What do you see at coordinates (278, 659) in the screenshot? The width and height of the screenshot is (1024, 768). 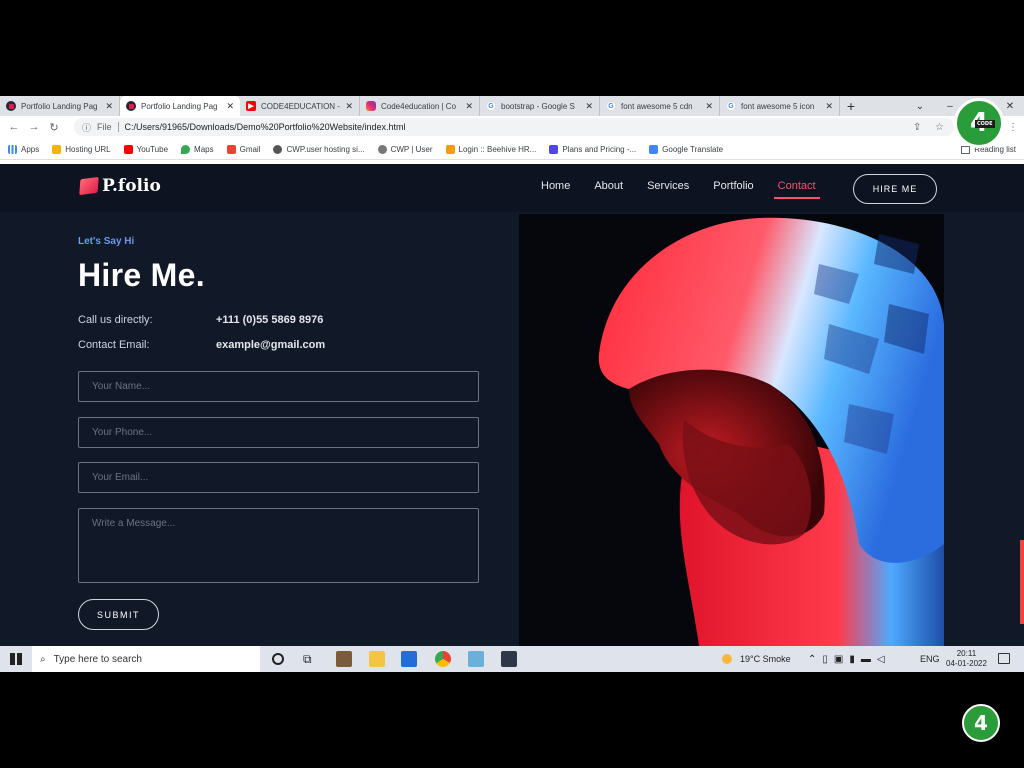 I see `cortana-icon` at bounding box center [278, 659].